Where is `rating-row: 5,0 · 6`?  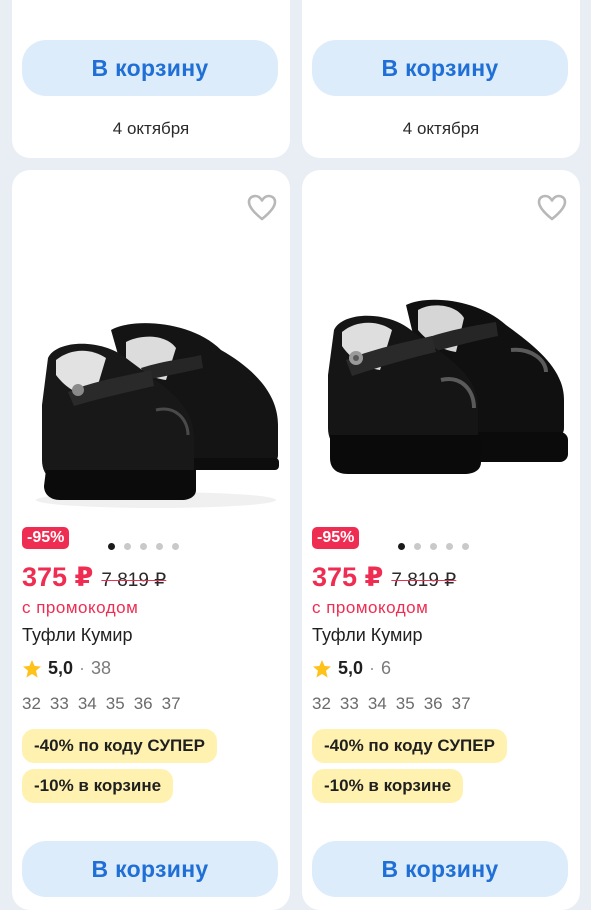 rating-row: 5,0 · 6 is located at coordinates (351, 668).